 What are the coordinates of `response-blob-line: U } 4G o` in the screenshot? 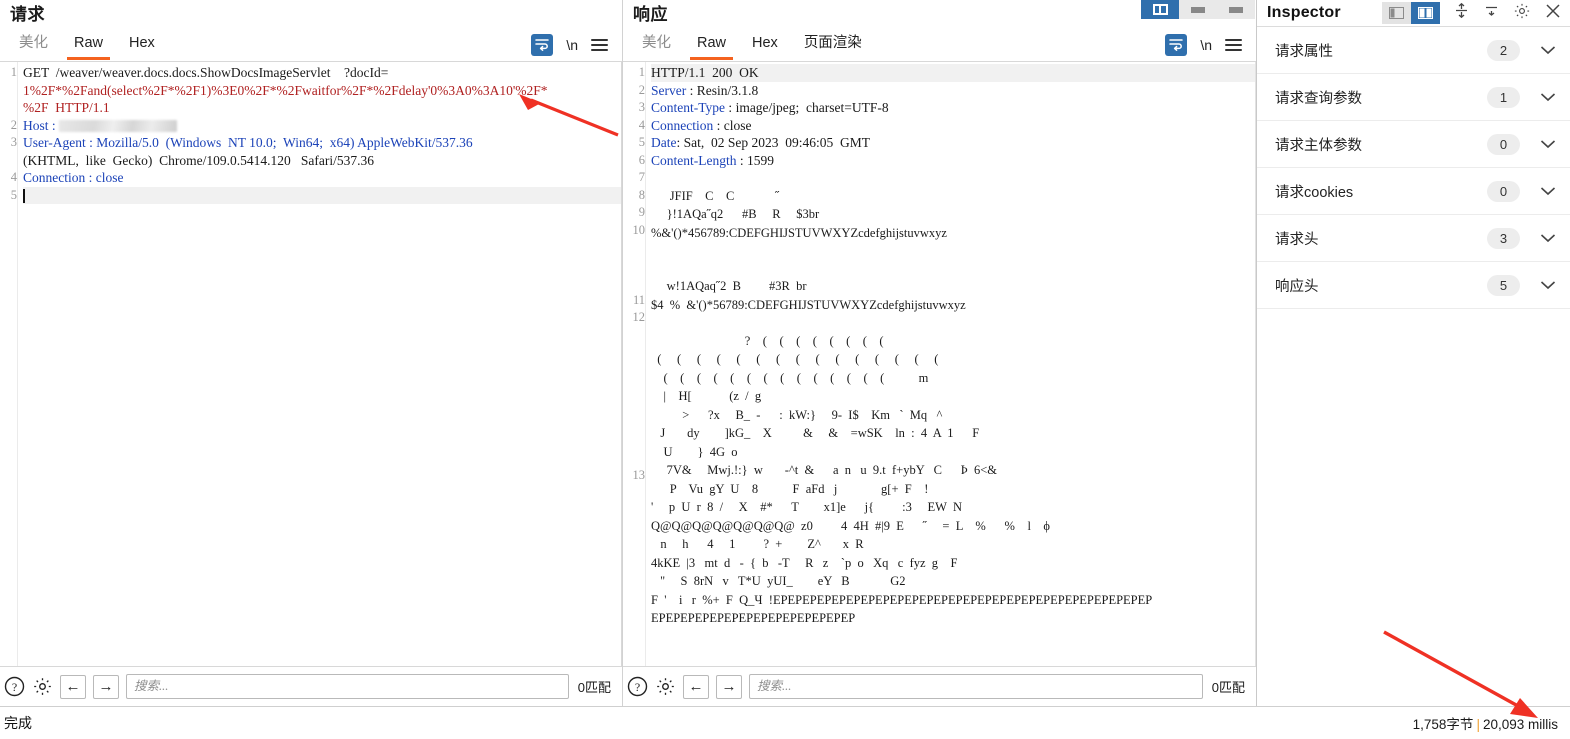 It's located at (694, 451).